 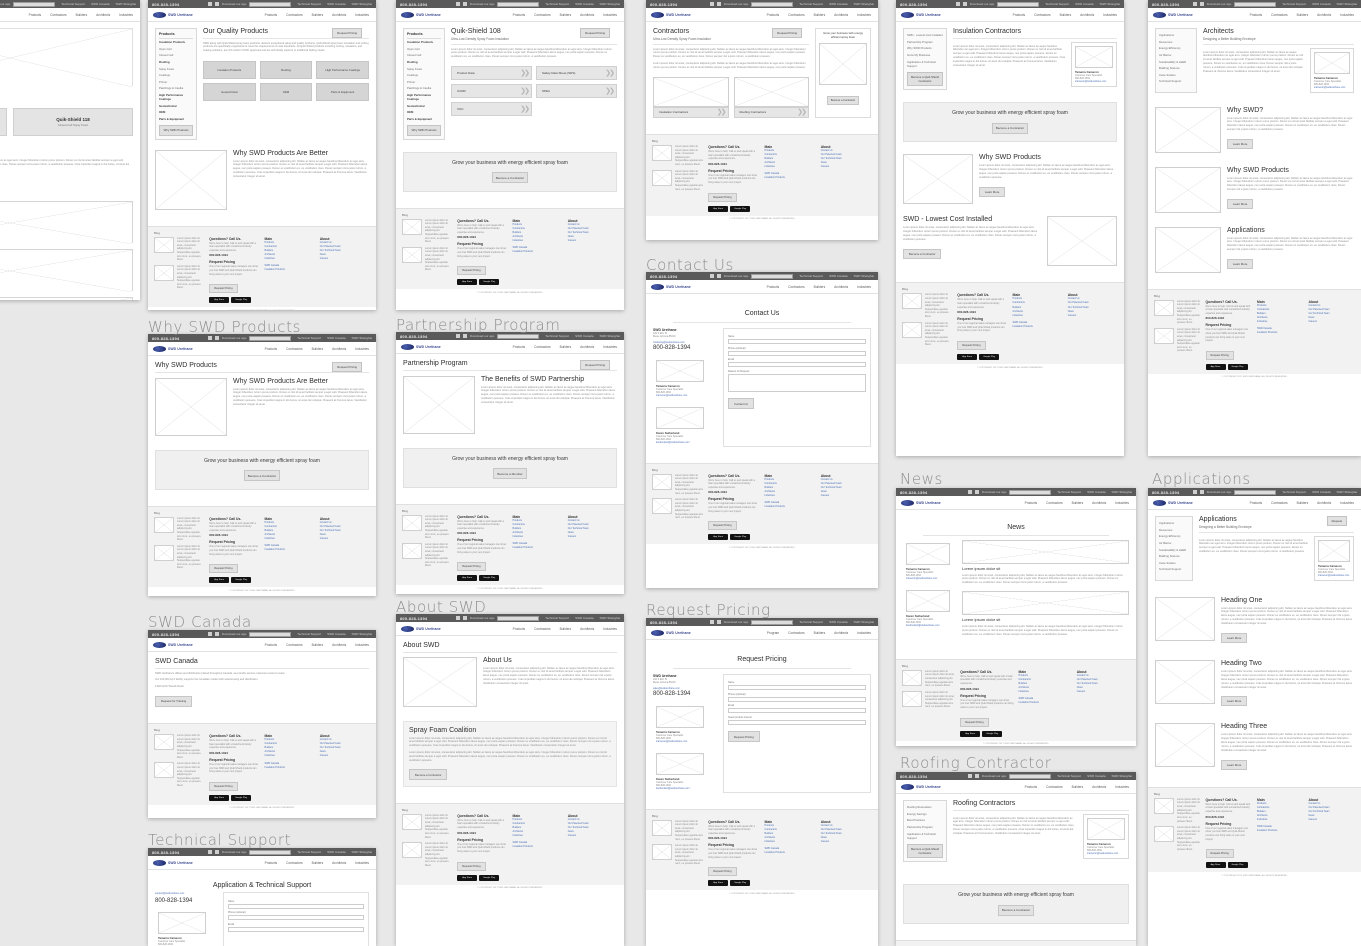 I want to click on sidebar-item-3: Roofing, so click(x=176, y=62).